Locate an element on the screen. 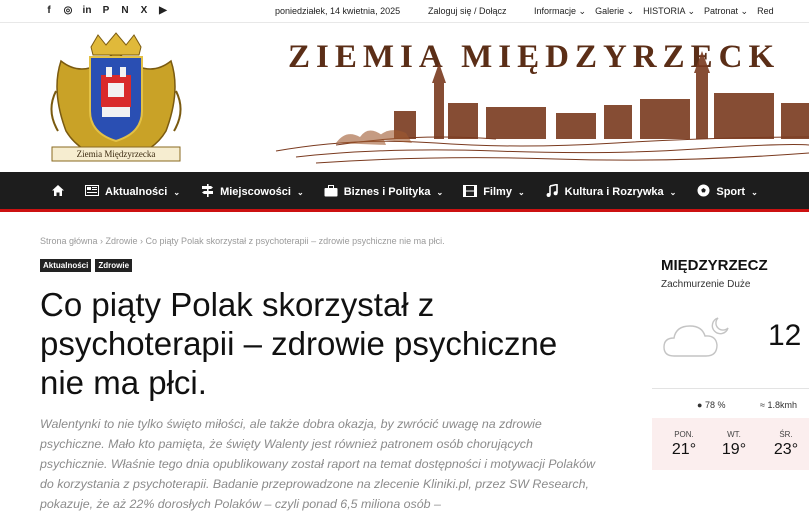 The image size is (809, 515). nav-home is located at coordinates (58, 192).